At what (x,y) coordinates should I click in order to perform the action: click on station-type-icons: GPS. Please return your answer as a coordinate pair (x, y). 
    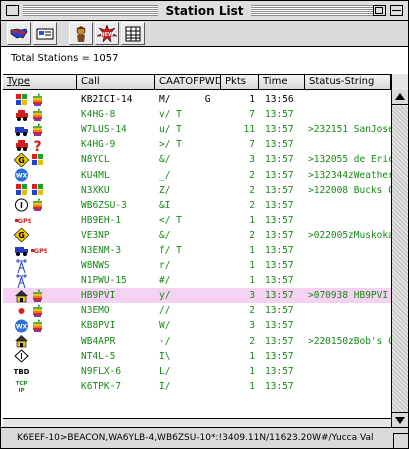
    Looking at the image, I should click on (40, 220).